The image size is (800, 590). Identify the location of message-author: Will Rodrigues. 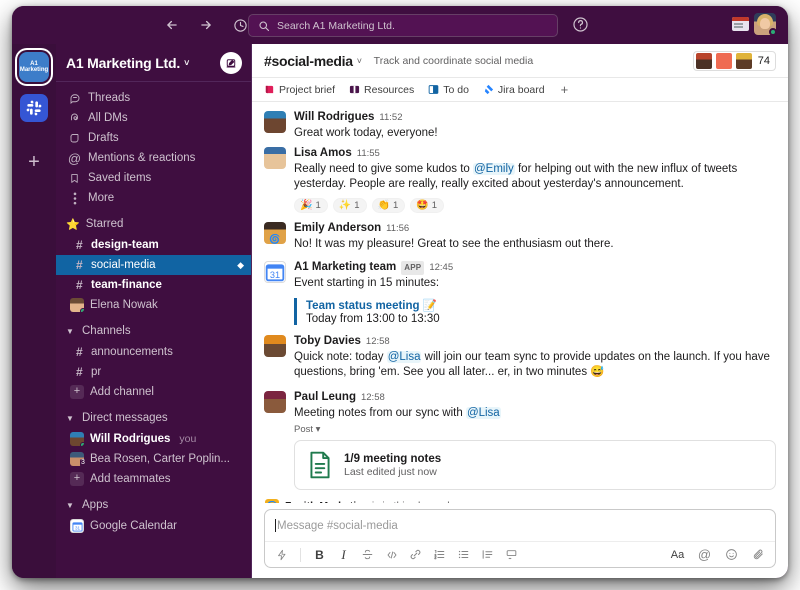
(334, 117).